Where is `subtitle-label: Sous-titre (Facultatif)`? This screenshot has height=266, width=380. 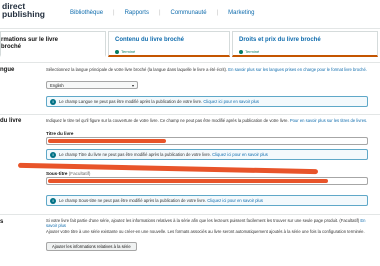
subtitle-label: Sous-titre (Facultatif) is located at coordinates (68, 173).